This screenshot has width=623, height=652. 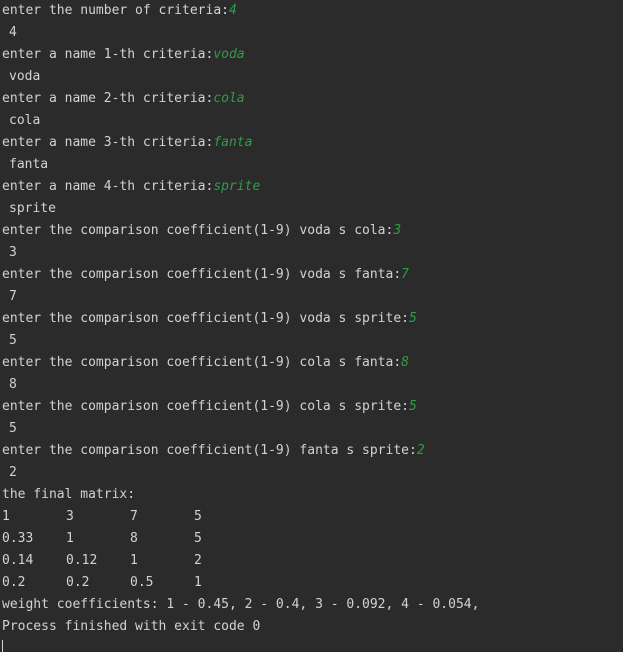 I want to click on matrix-cell: 7, so click(x=134, y=516).